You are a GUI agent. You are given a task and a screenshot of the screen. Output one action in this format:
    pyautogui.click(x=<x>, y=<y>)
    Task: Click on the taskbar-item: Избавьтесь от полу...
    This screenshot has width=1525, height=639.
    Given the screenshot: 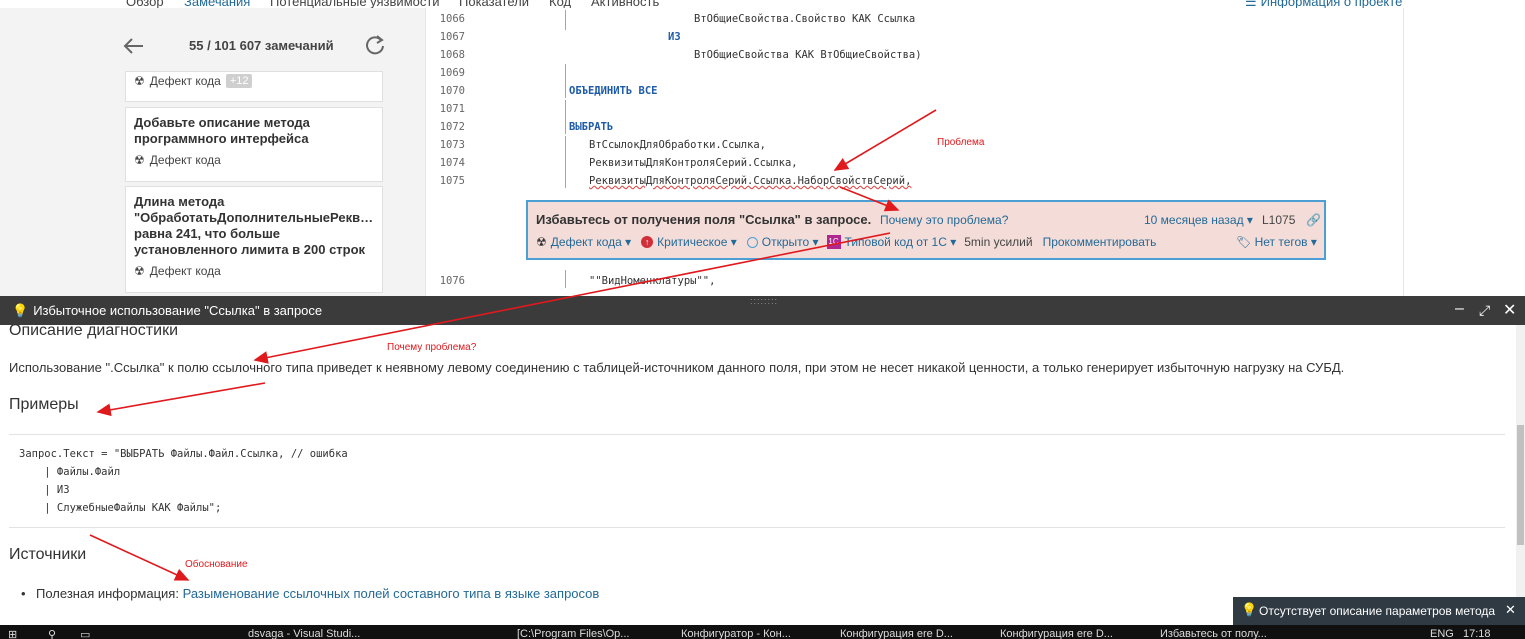 What is the action you would take?
    pyautogui.click(x=1213, y=633)
    